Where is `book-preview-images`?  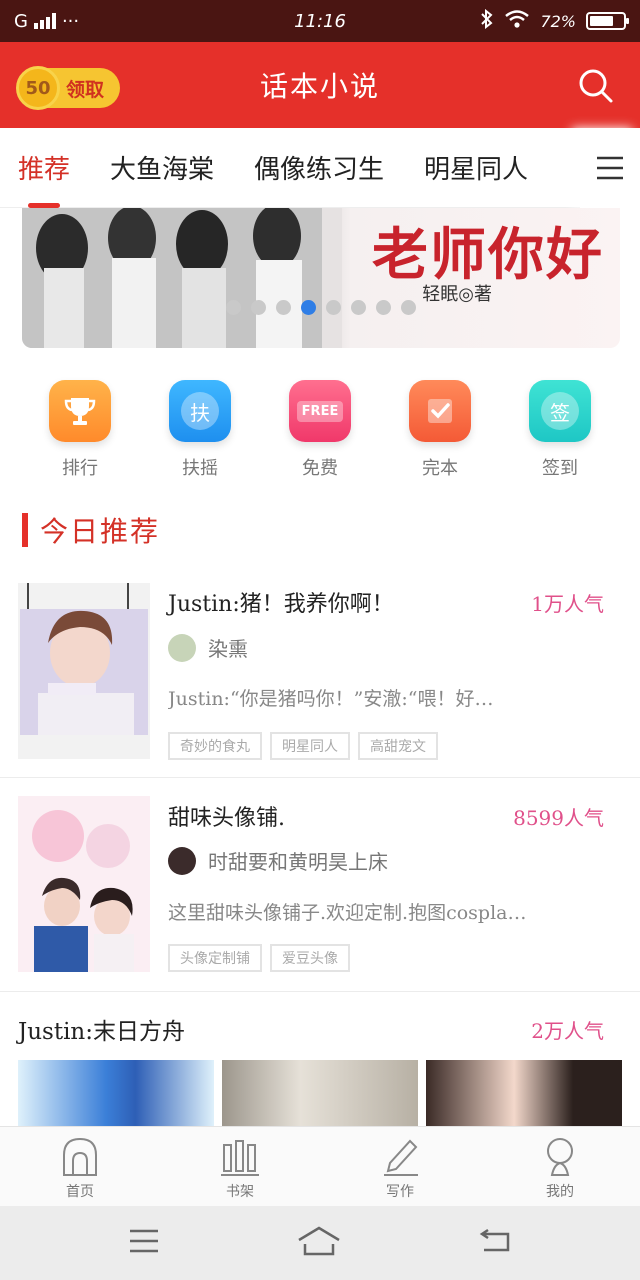 book-preview-images is located at coordinates (320, 1093).